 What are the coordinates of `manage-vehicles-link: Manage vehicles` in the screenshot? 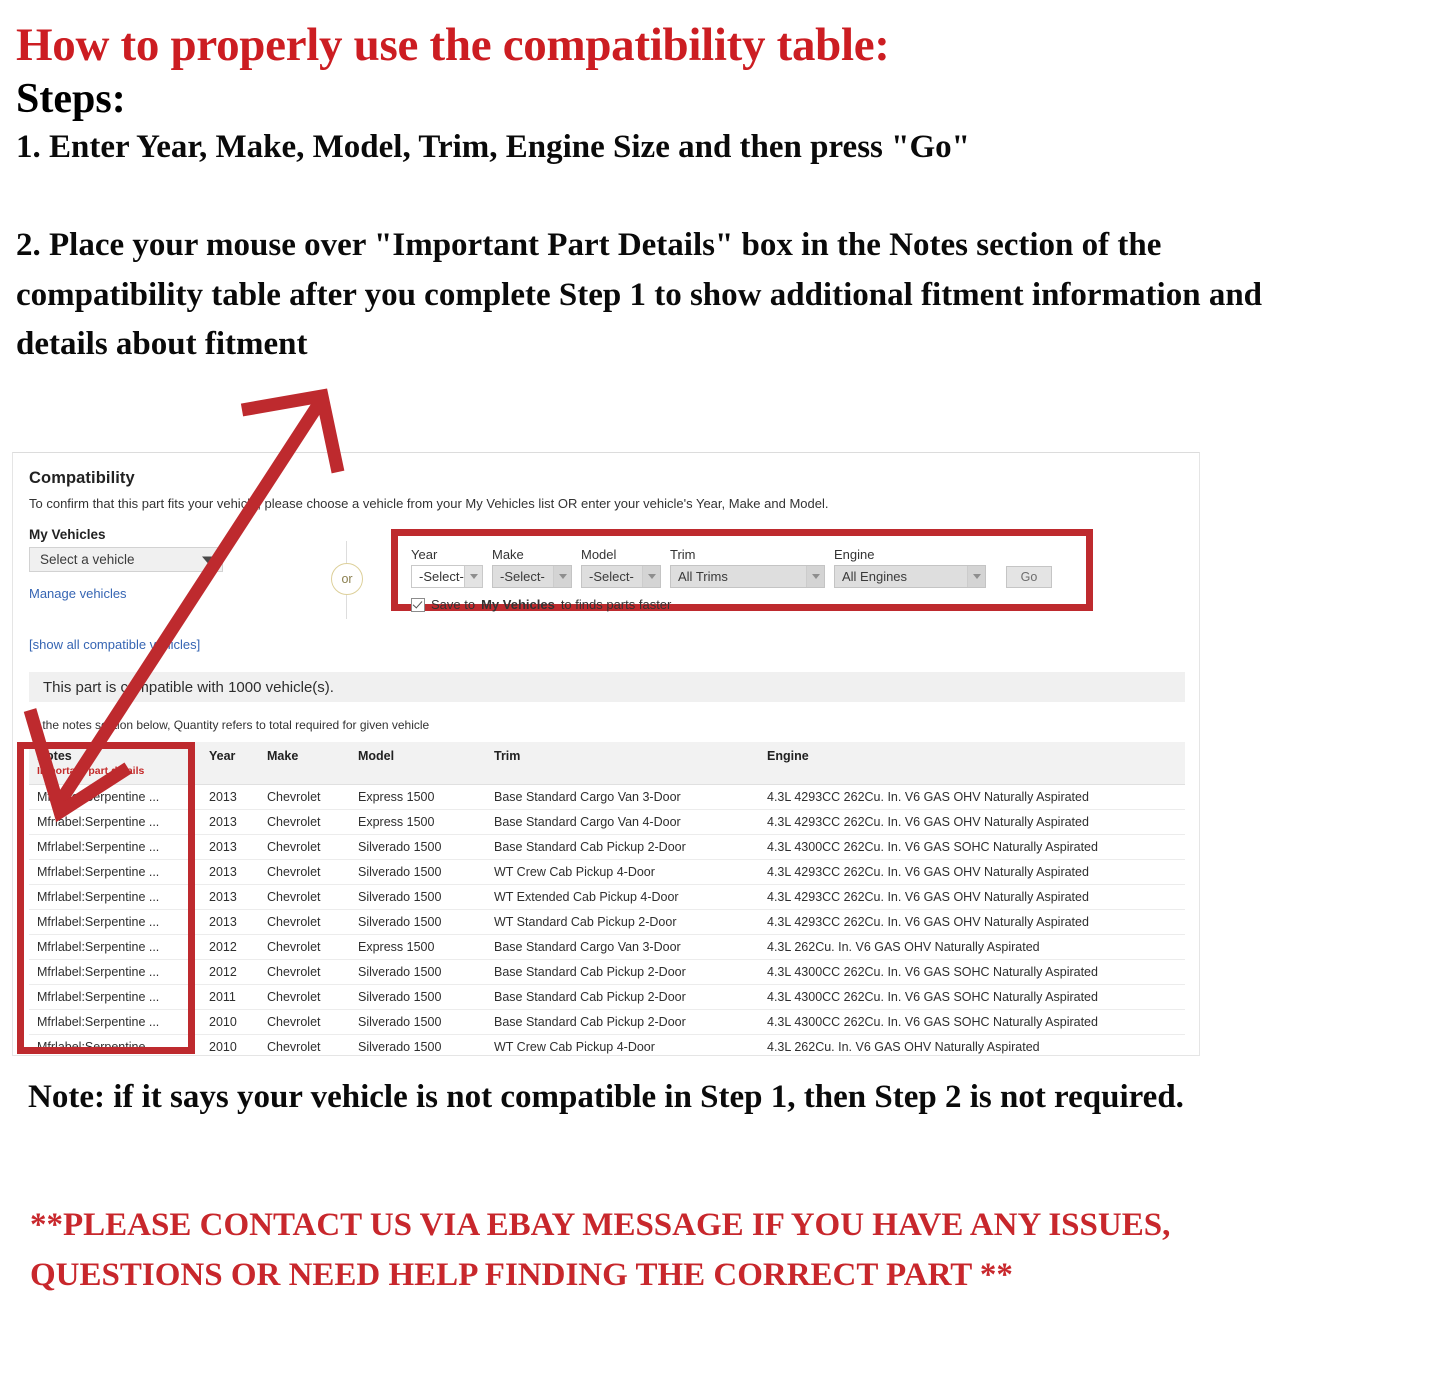 It's located at (159, 593).